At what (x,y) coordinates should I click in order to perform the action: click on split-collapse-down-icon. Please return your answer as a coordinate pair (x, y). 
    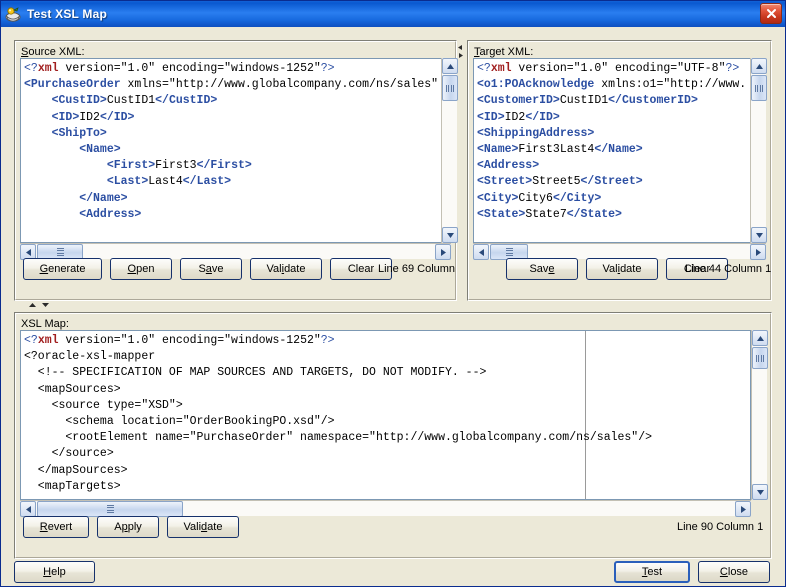
    Looking at the image, I should click on (45, 305).